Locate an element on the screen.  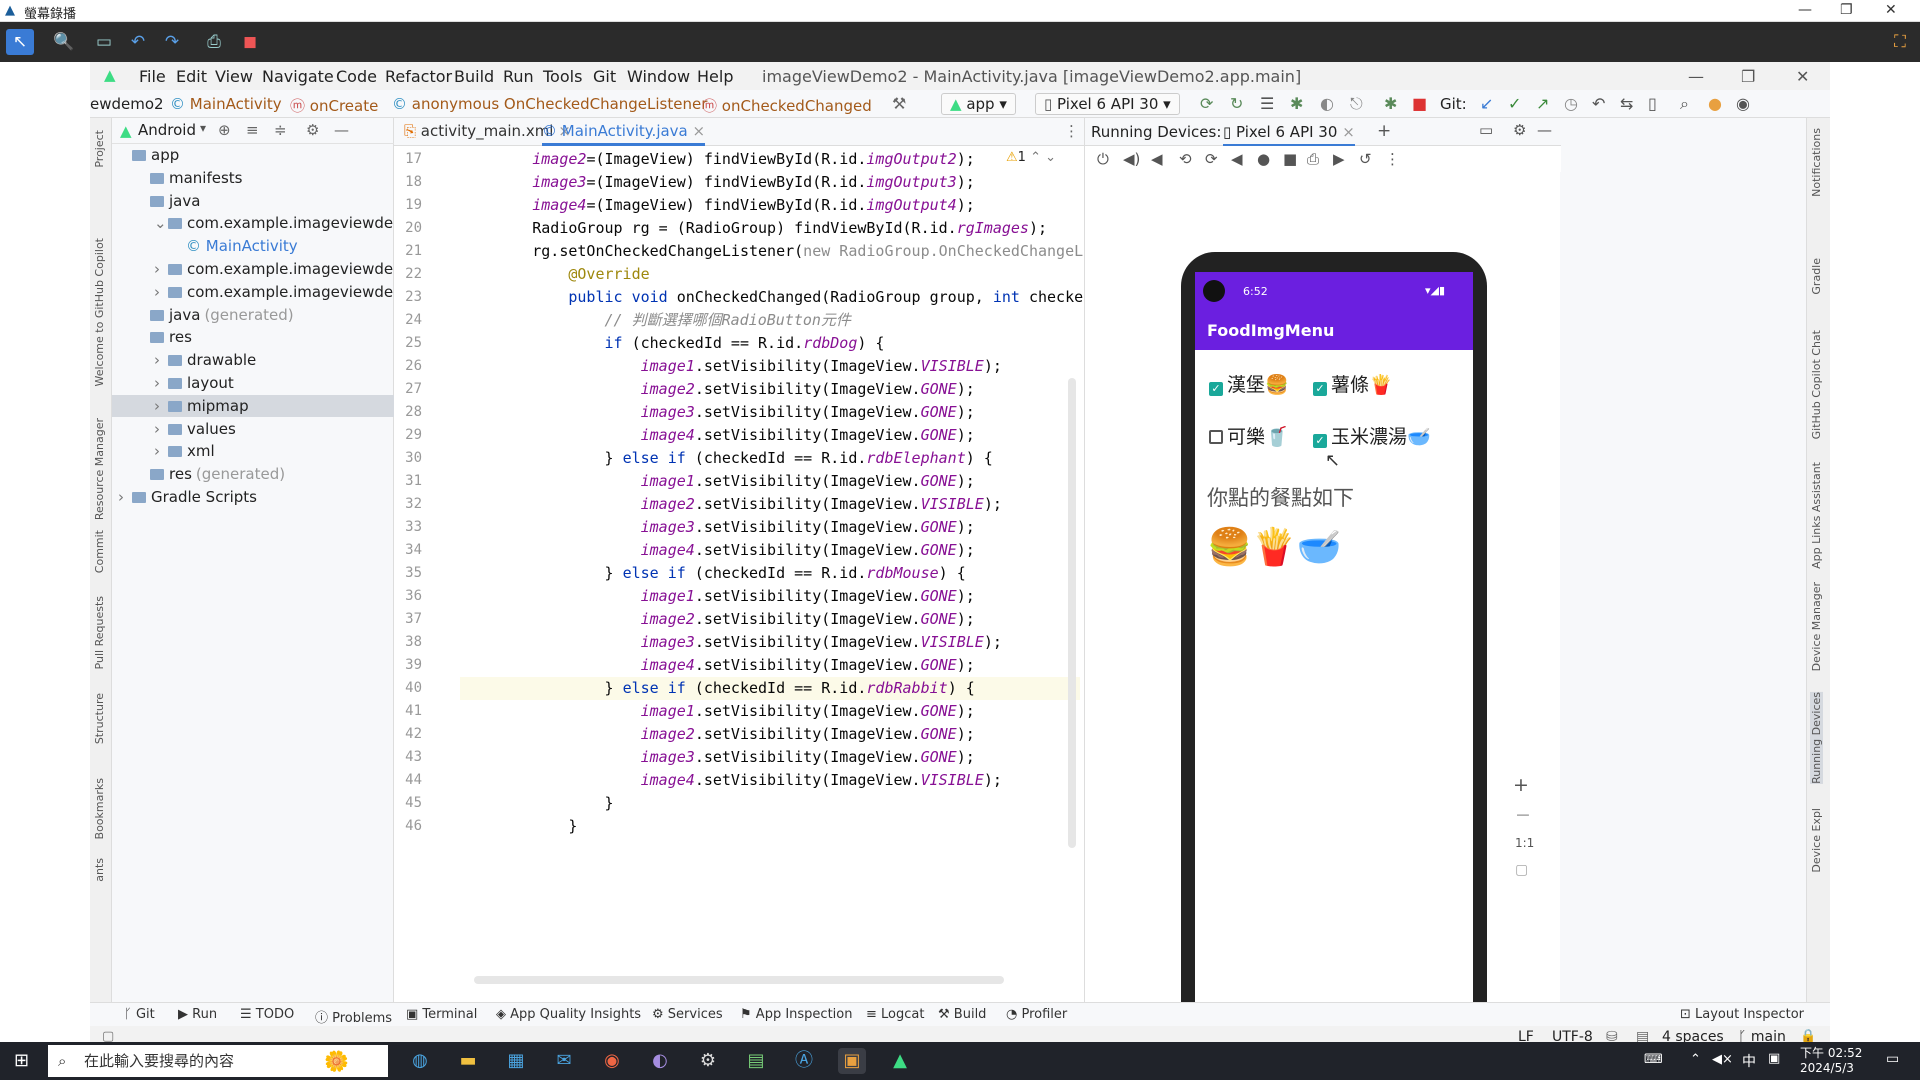
tool-project: Project is located at coordinates (99, 149).